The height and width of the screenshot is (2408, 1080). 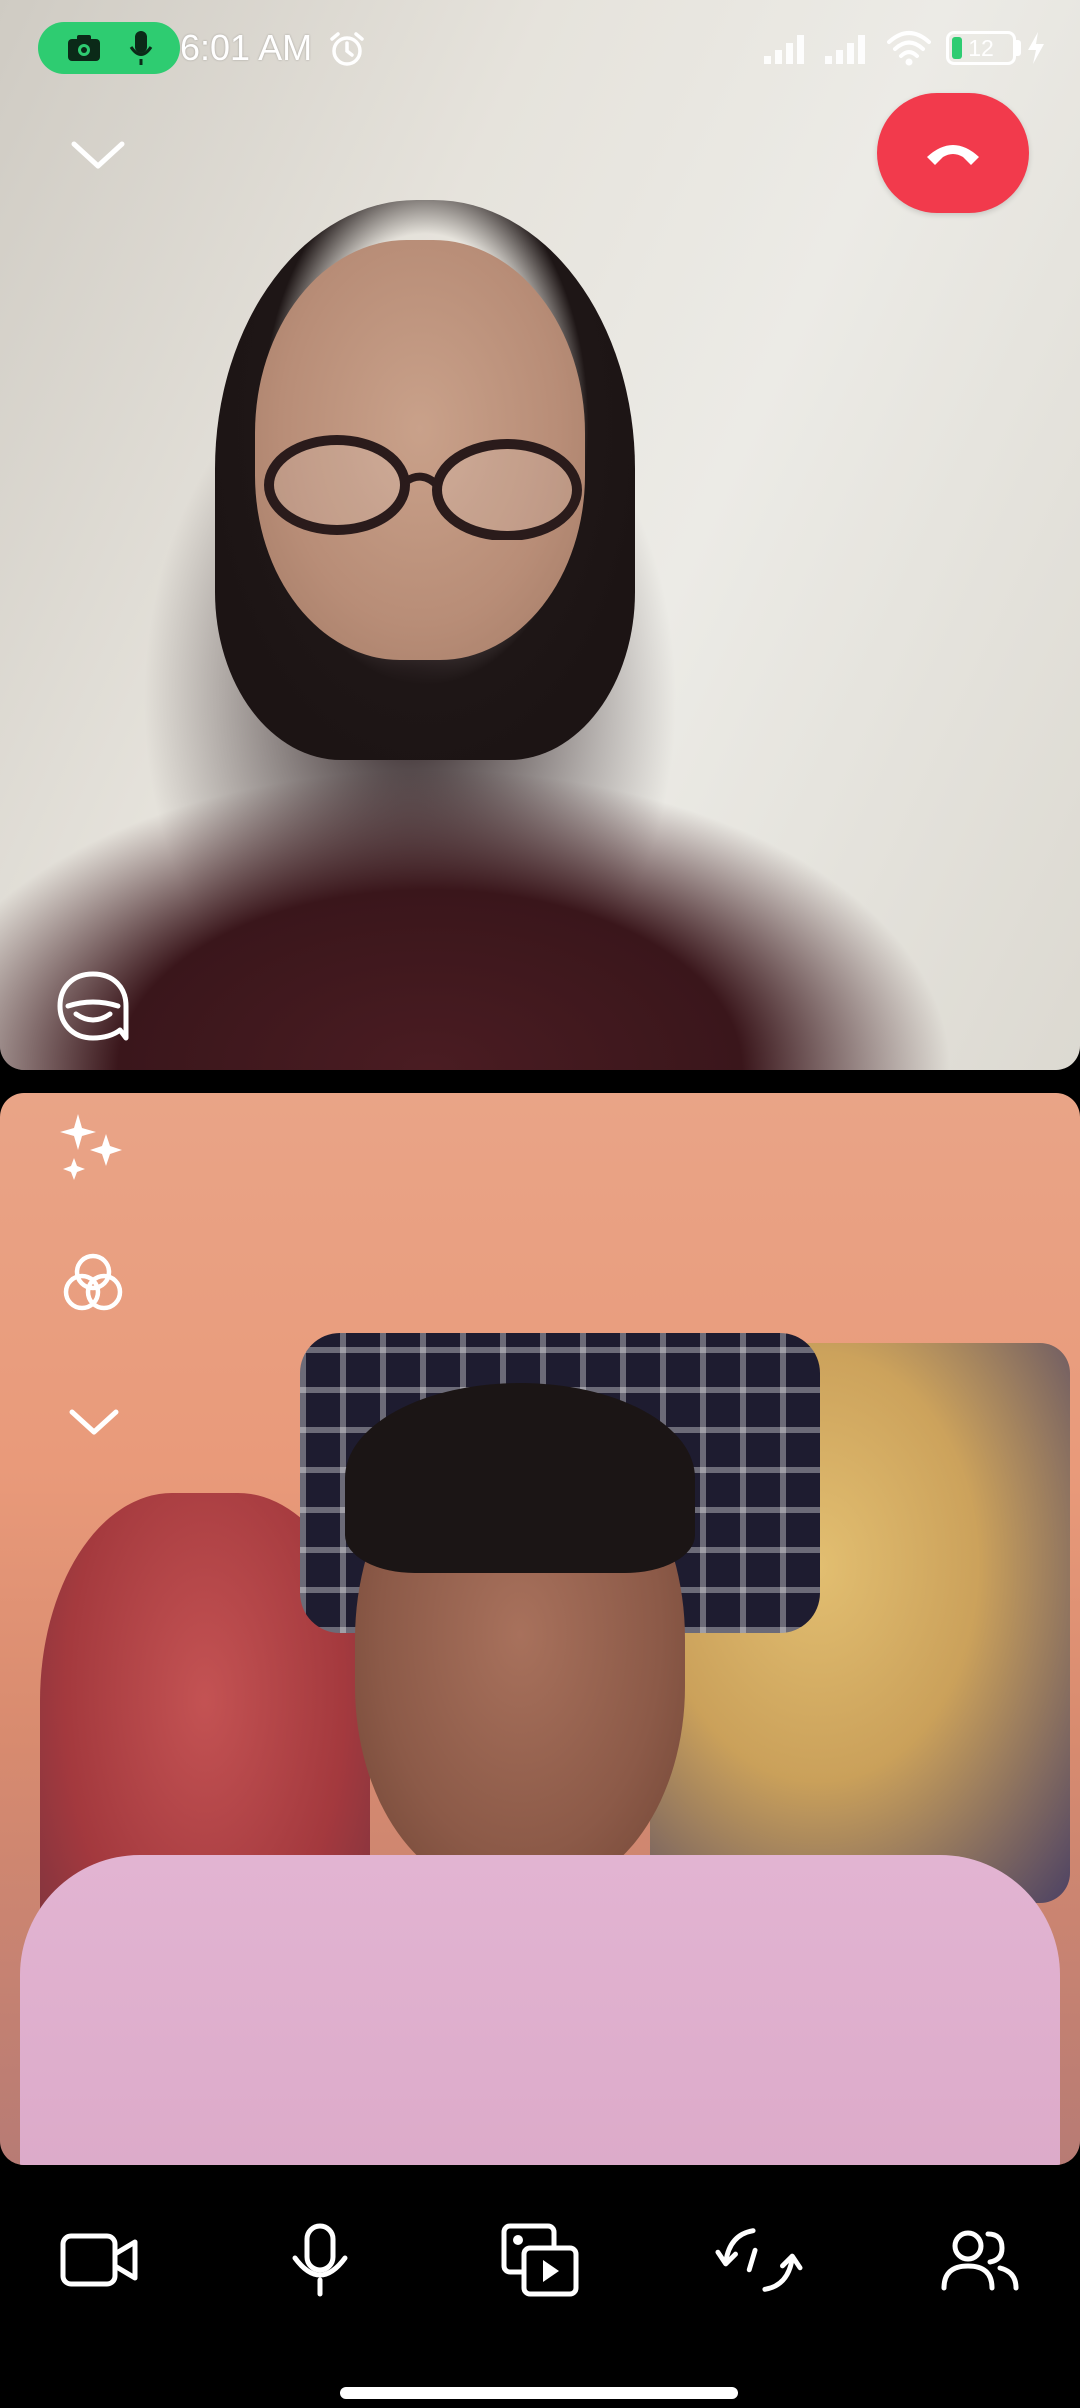 I want to click on battery-icon: 12, so click(x=981, y=48).